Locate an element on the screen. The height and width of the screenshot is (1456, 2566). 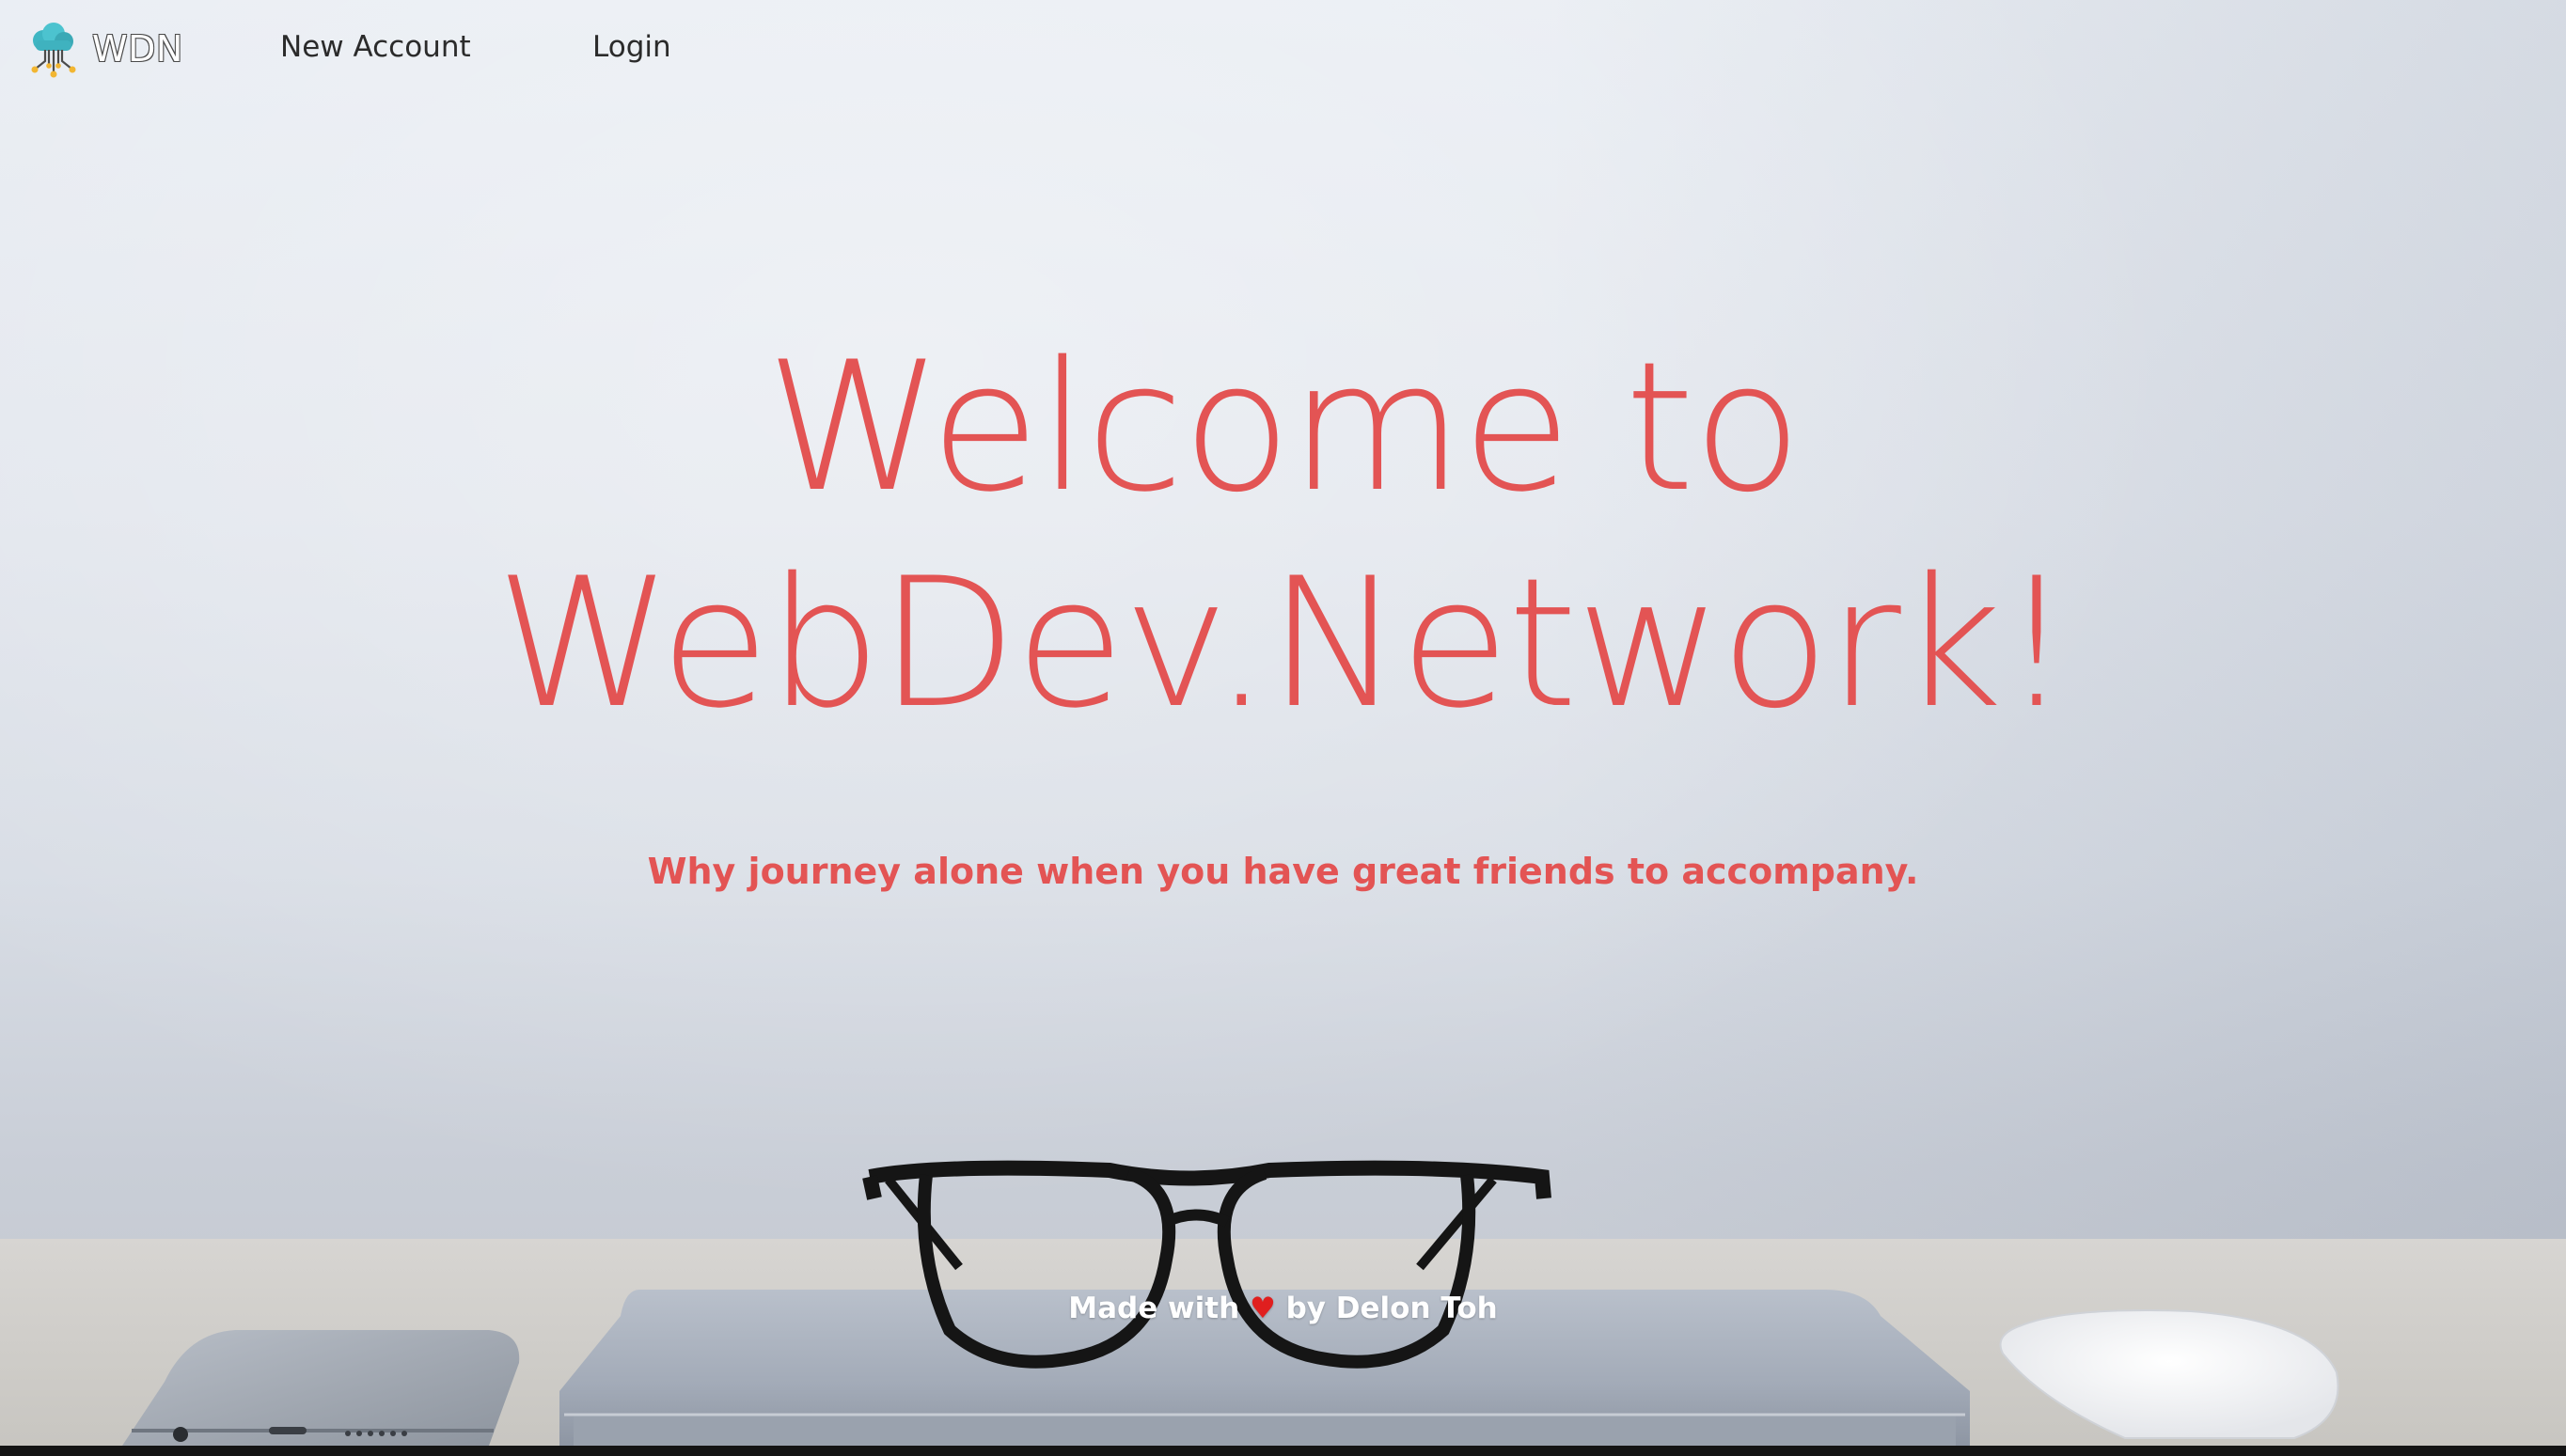
smartphone is located at coordinates (321, 1388).